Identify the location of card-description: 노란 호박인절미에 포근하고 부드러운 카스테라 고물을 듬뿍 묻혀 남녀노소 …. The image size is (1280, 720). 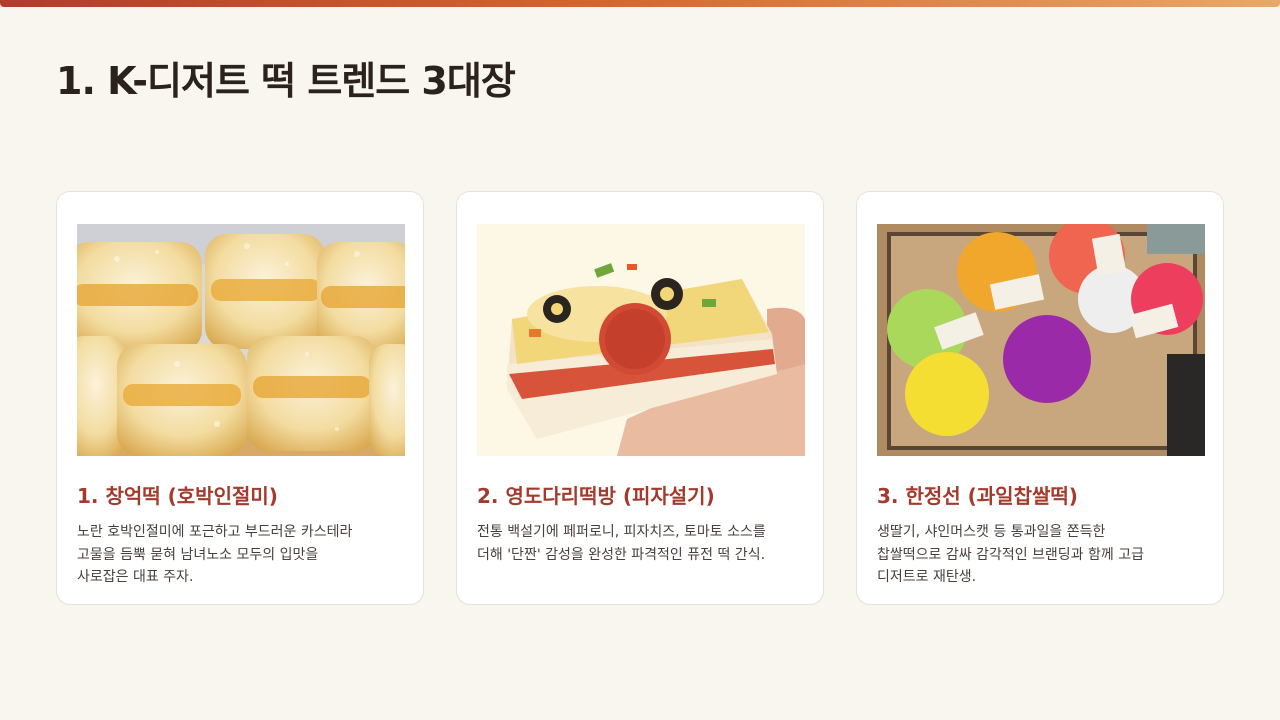
(242, 555).